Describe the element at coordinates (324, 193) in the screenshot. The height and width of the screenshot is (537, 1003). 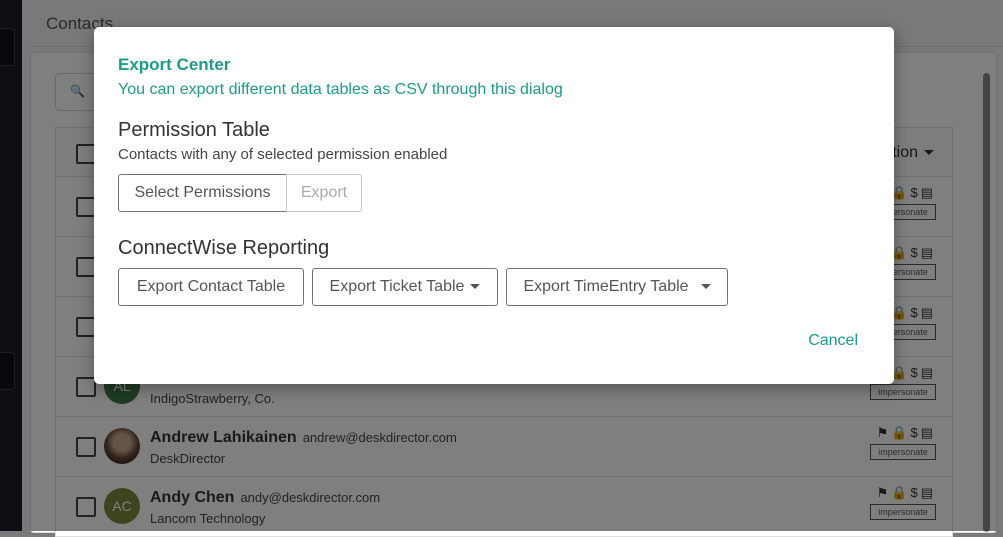
I see `export-permission-button: Export` at that location.